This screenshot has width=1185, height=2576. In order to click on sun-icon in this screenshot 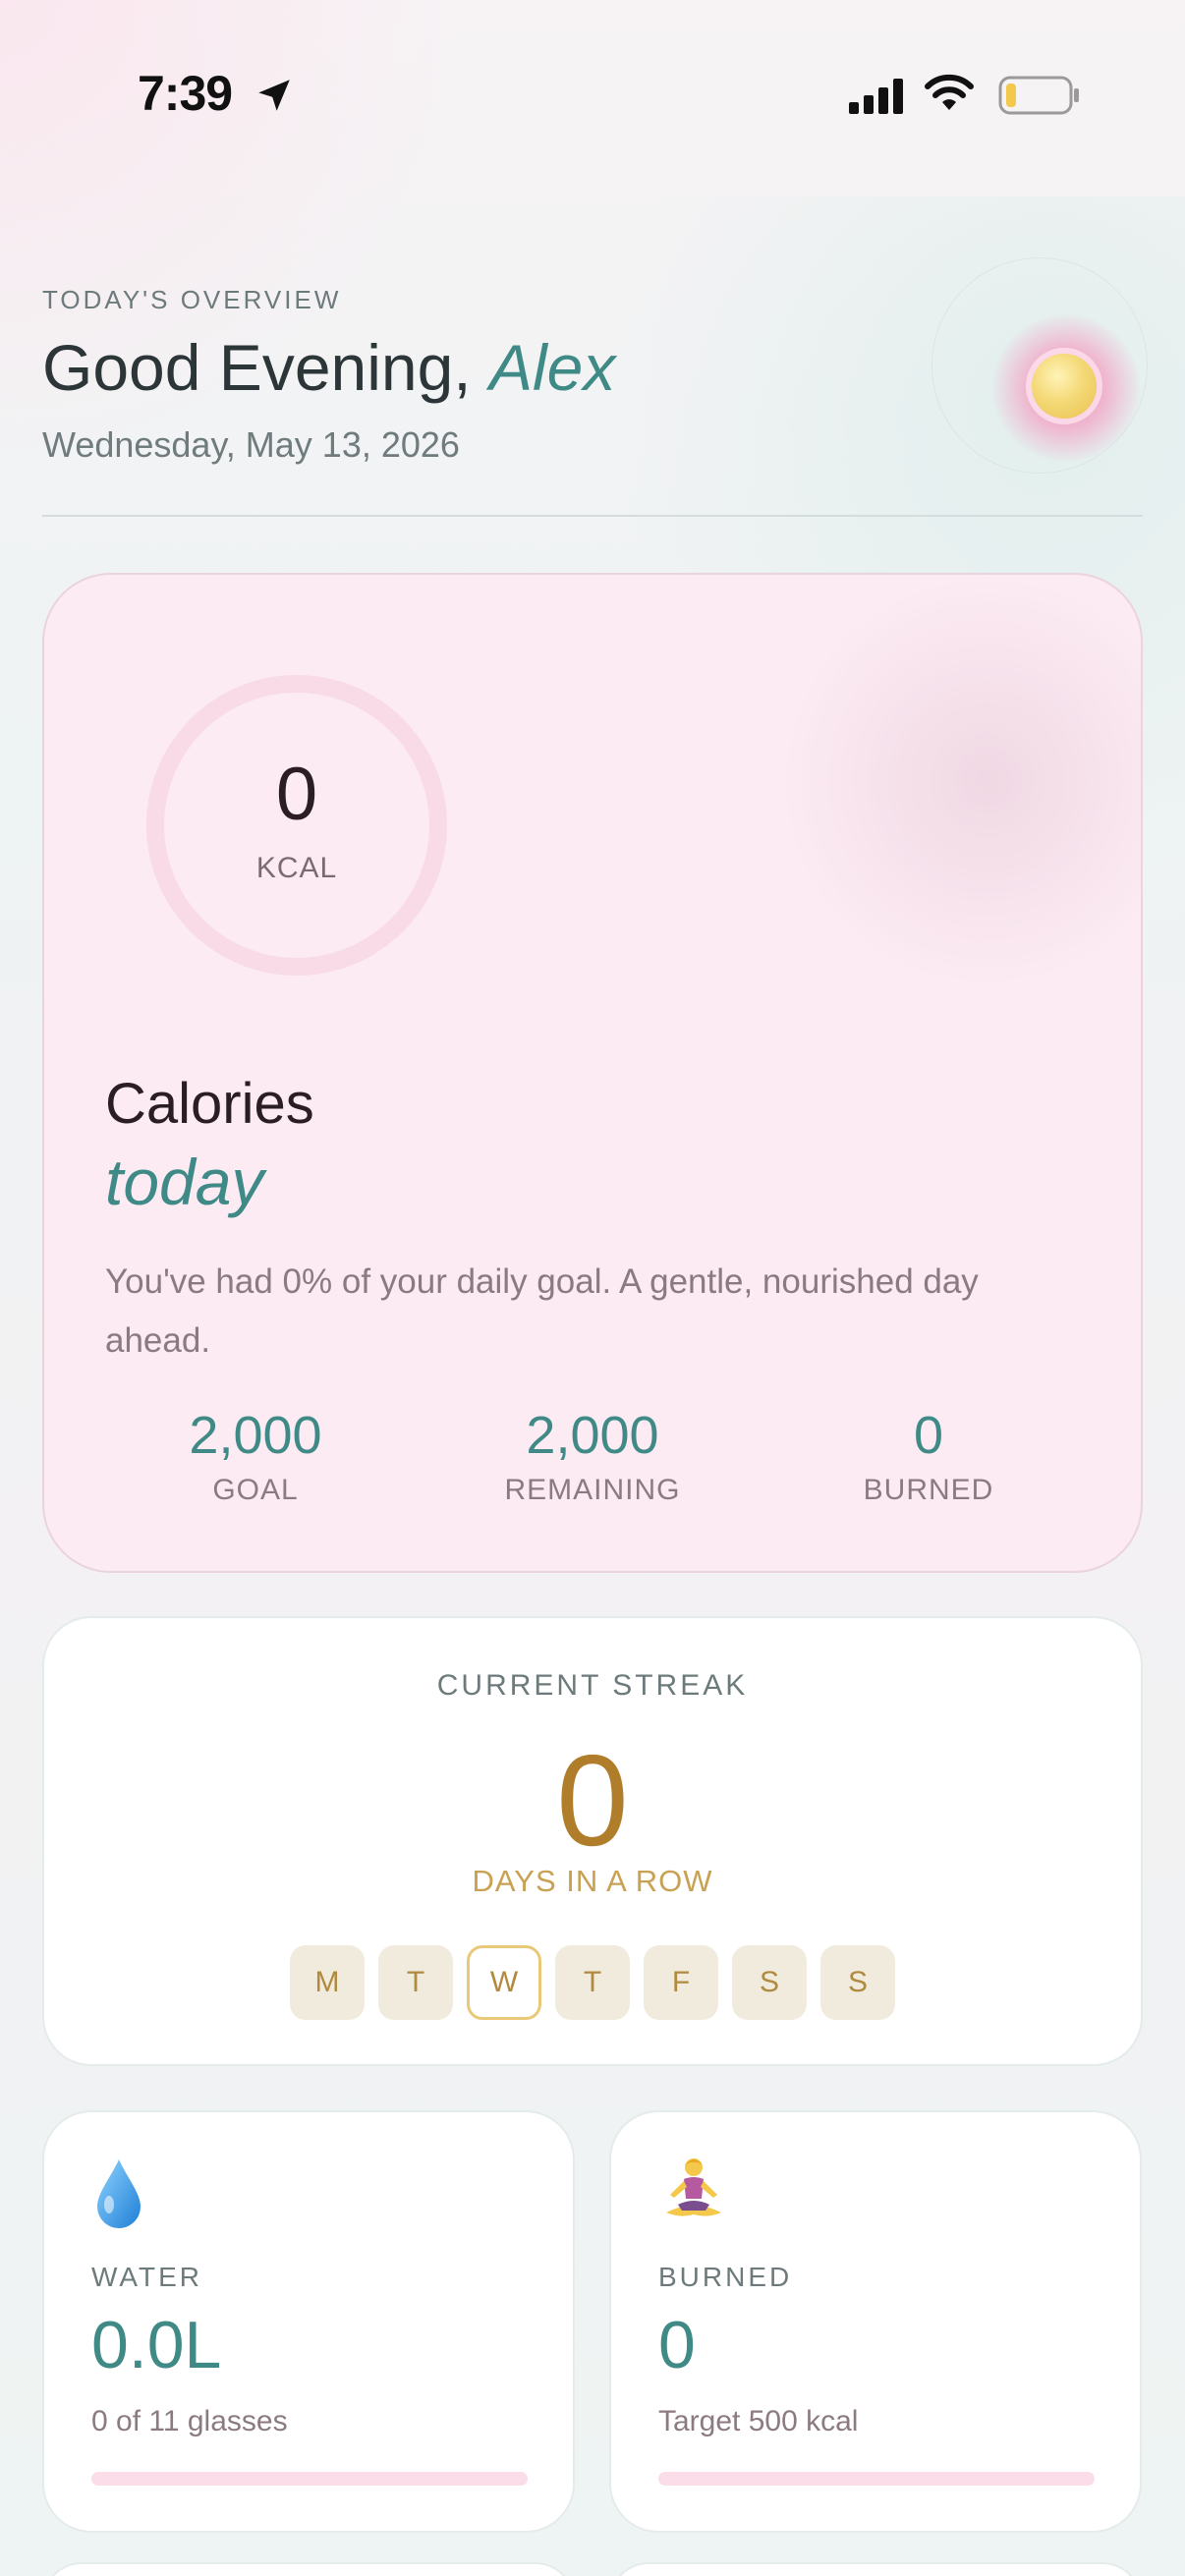, I will do `click(1065, 386)`.